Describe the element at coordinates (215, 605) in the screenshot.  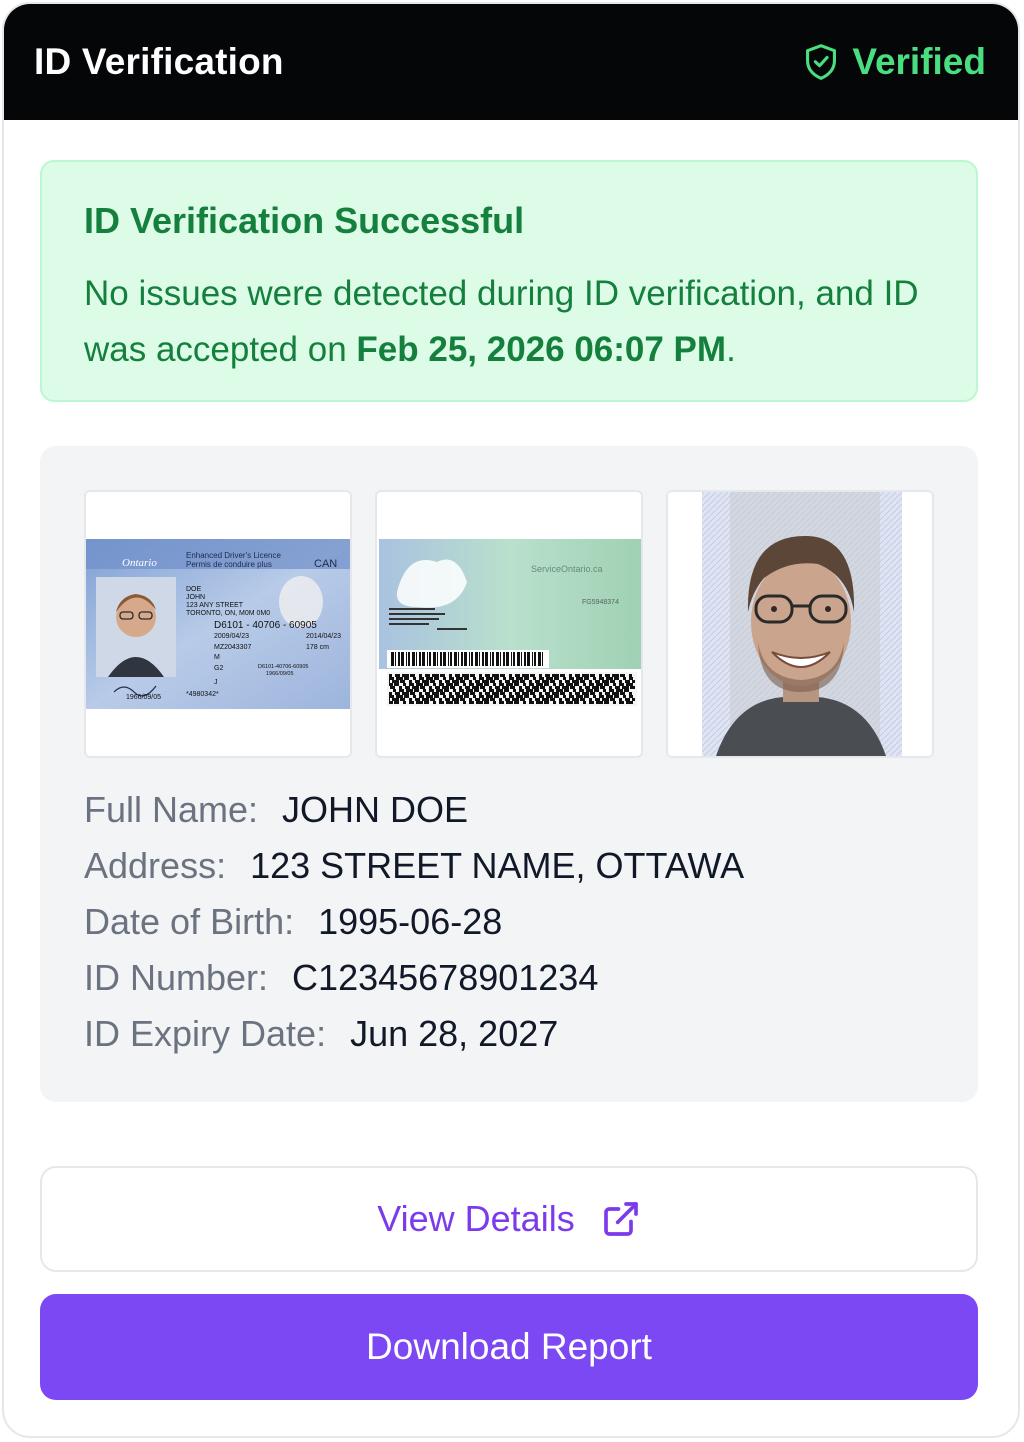
I see `front-address-1: 123 ANY STREET` at that location.